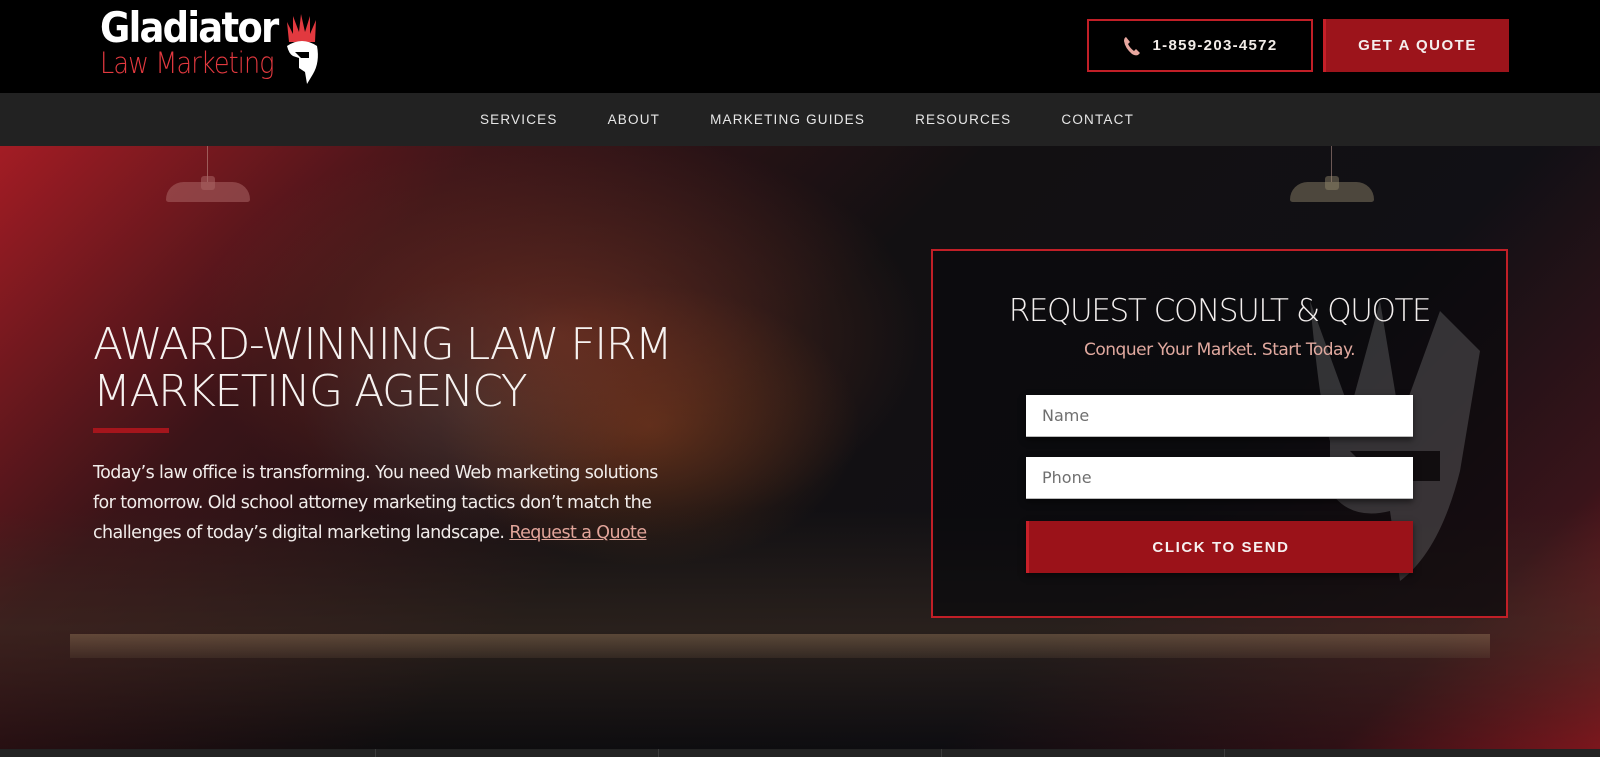 The image size is (1600, 757). Describe the element at coordinates (963, 119) in the screenshot. I see `nav-item-resources: RESOURCES` at that location.